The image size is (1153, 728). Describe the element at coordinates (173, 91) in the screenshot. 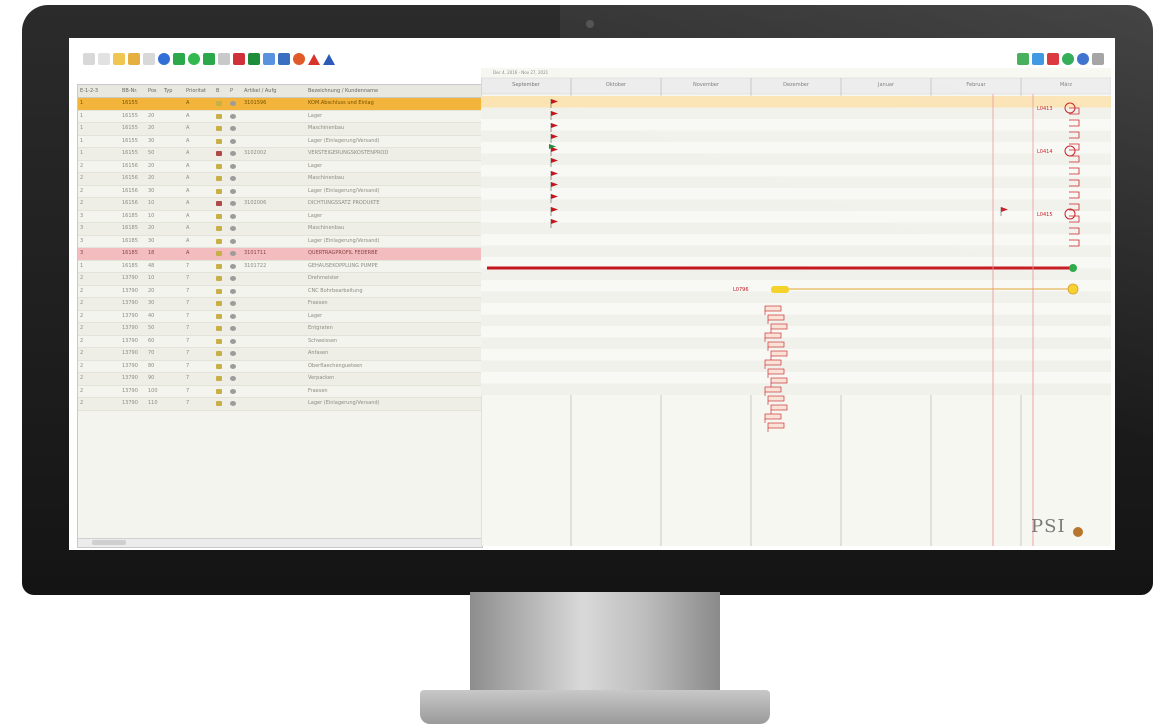

I see `column-header: Typ` at that location.